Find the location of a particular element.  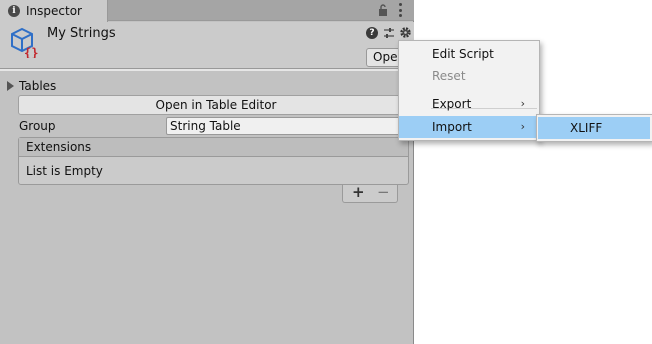

presets-icon is located at coordinates (389, 33).